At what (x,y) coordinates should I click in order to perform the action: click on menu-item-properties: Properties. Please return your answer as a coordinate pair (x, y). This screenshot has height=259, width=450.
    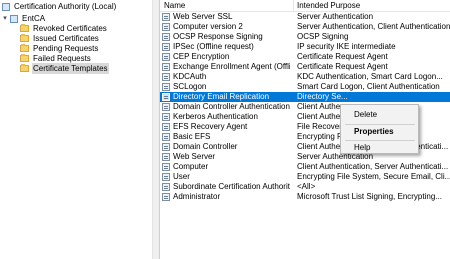
    Looking at the image, I should click on (374, 132).